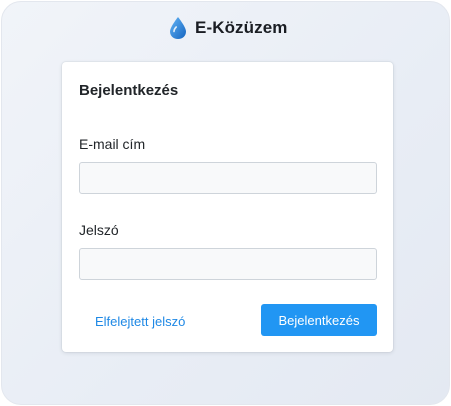 The width and height of the screenshot is (451, 406). Describe the element at coordinates (319, 320) in the screenshot. I see `login-button: Bejelentkezés` at that location.